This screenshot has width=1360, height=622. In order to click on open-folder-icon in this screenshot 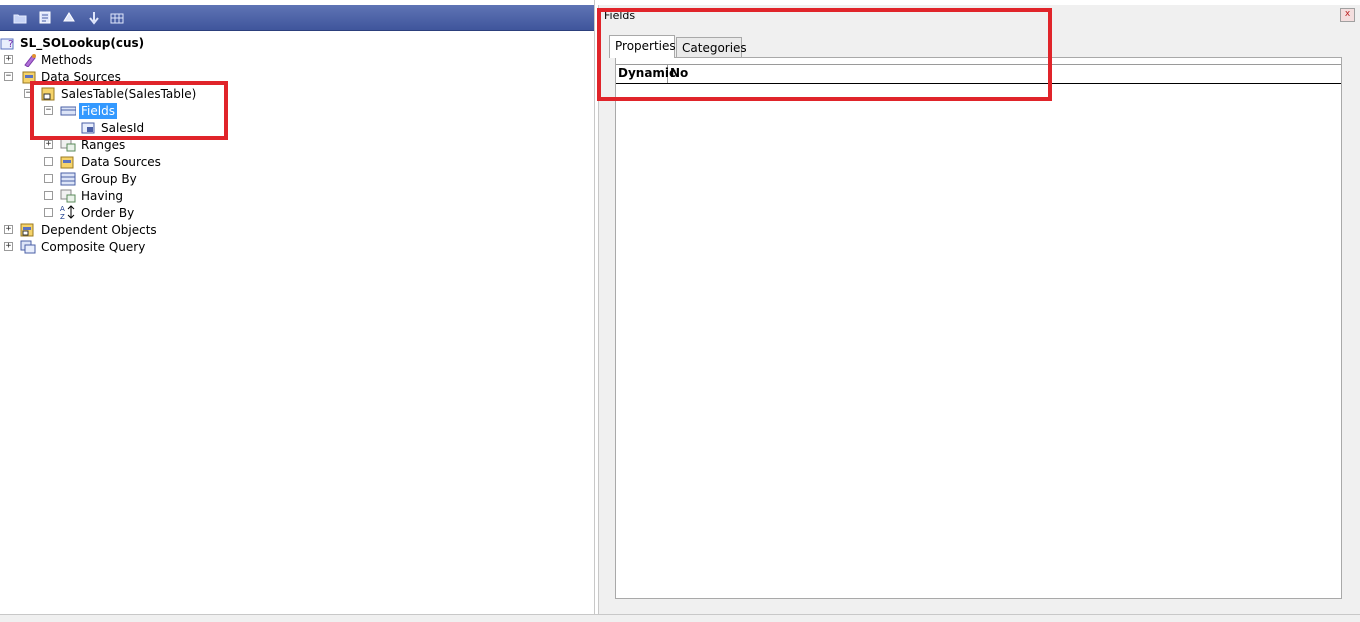, I will do `click(20, 17)`.